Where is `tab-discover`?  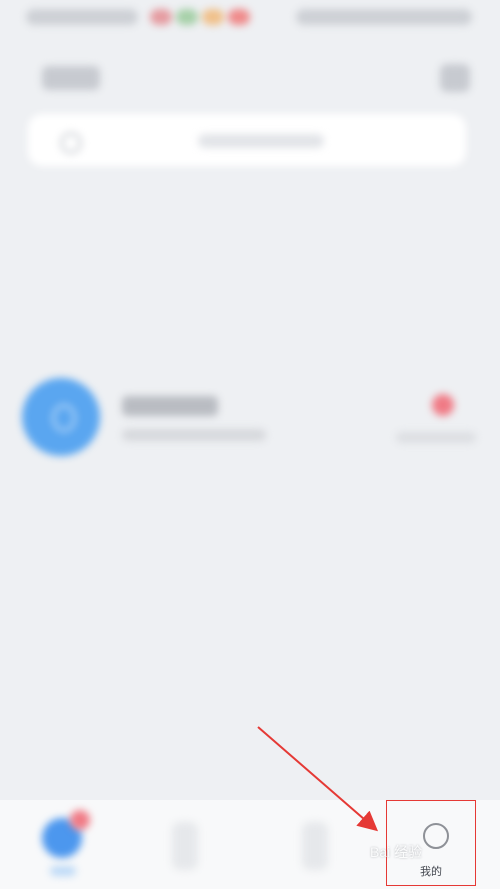
tab-discover is located at coordinates (315, 846).